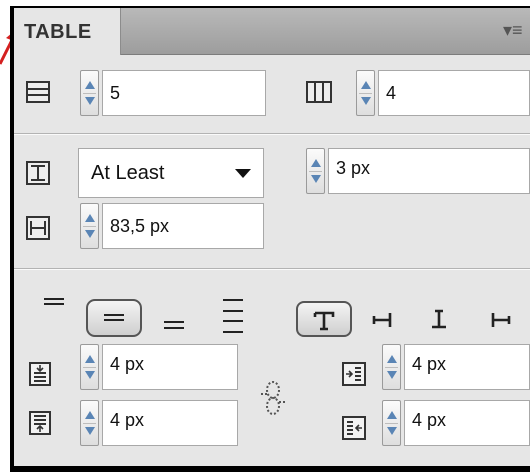 The width and height of the screenshot is (530, 472). I want to click on right-inset-stepper, so click(391, 423).